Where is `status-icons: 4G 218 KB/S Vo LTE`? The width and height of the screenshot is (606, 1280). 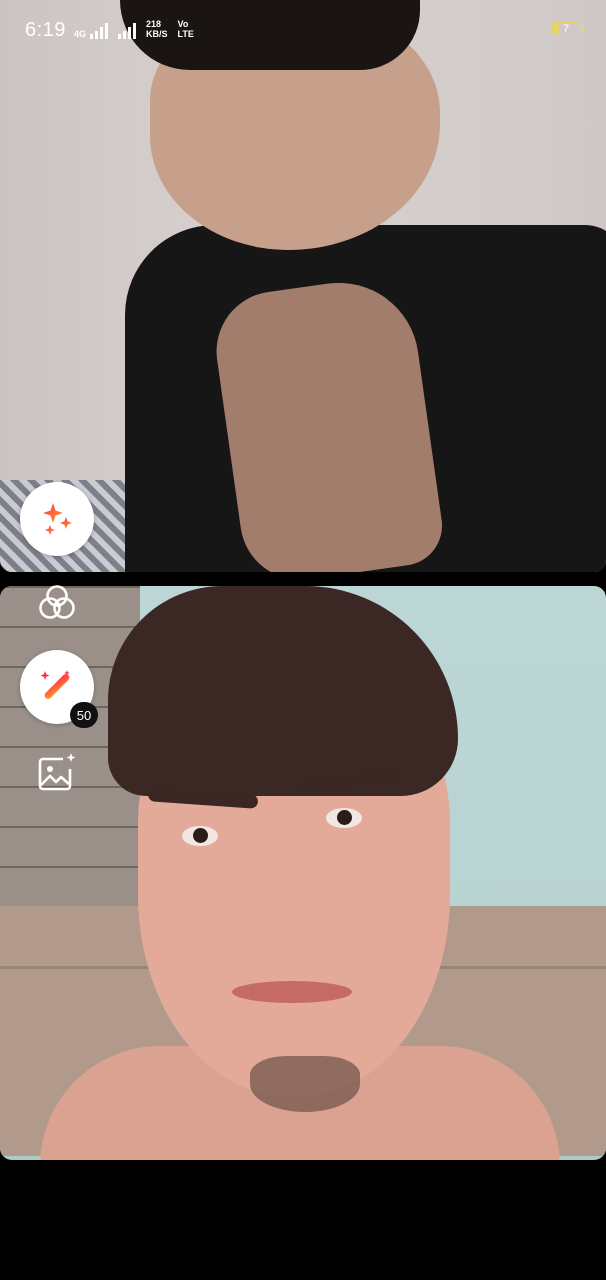 status-icons: 4G 218 KB/S Vo LTE is located at coordinates (134, 29).